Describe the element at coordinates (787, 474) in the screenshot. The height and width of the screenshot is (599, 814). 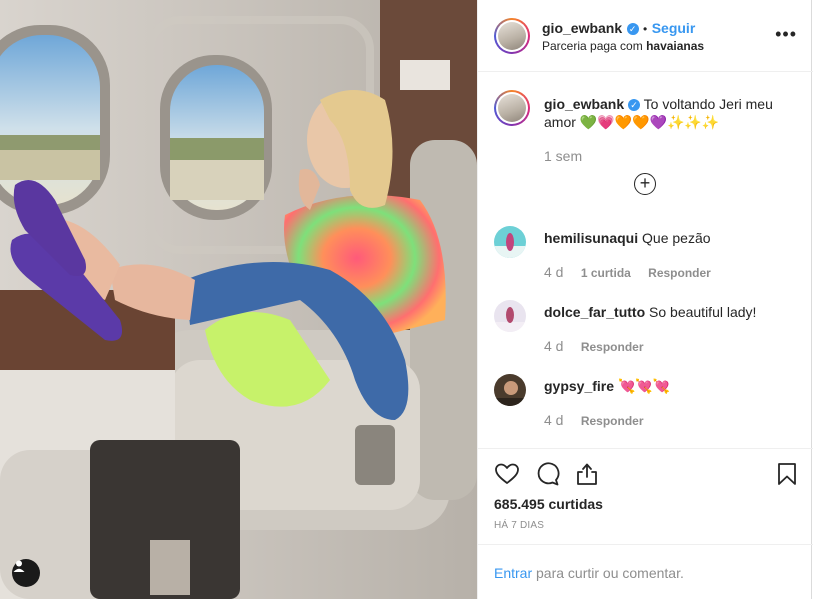
I see `bookmark-icon` at that location.